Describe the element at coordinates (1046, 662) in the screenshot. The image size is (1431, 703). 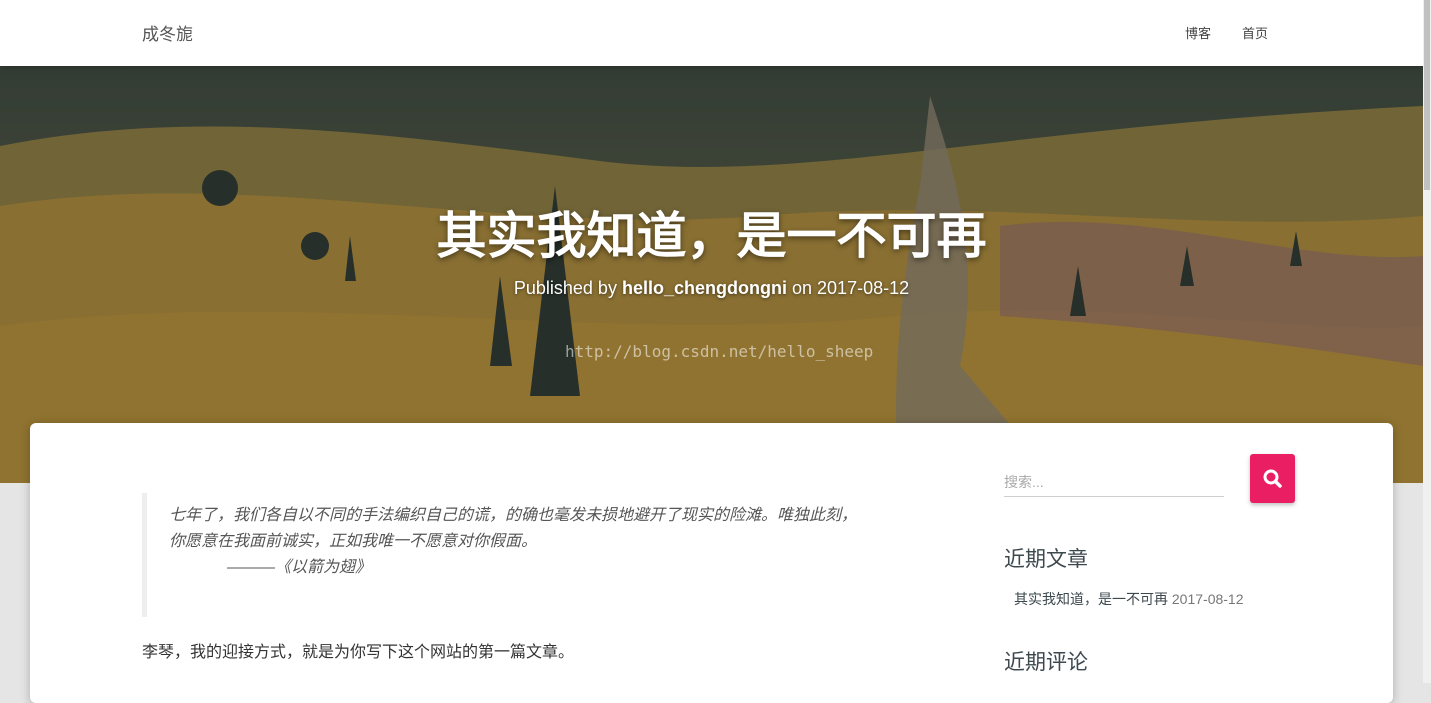
I see `recent-comments-title: 近期评论` at that location.